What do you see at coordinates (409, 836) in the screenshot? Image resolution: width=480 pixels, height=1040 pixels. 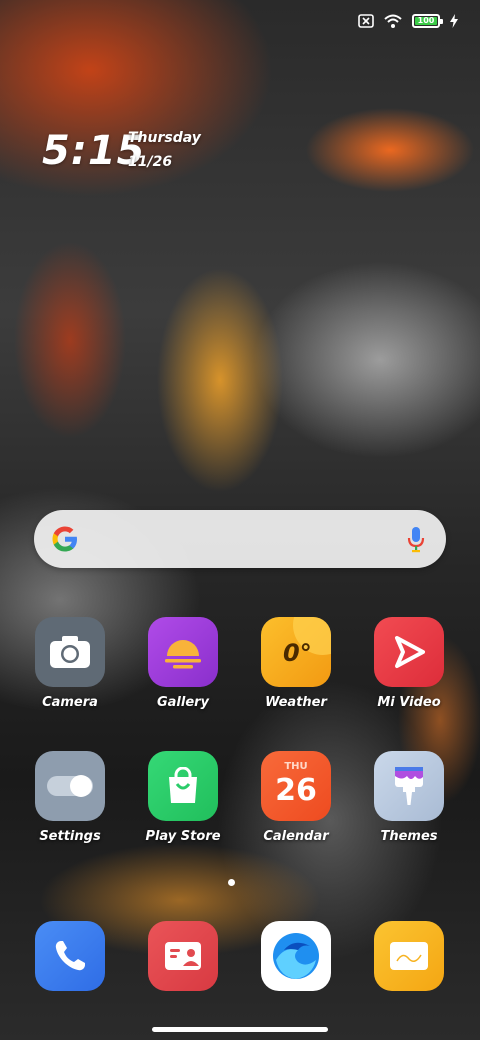 I see `app-label: Themes` at bounding box center [409, 836].